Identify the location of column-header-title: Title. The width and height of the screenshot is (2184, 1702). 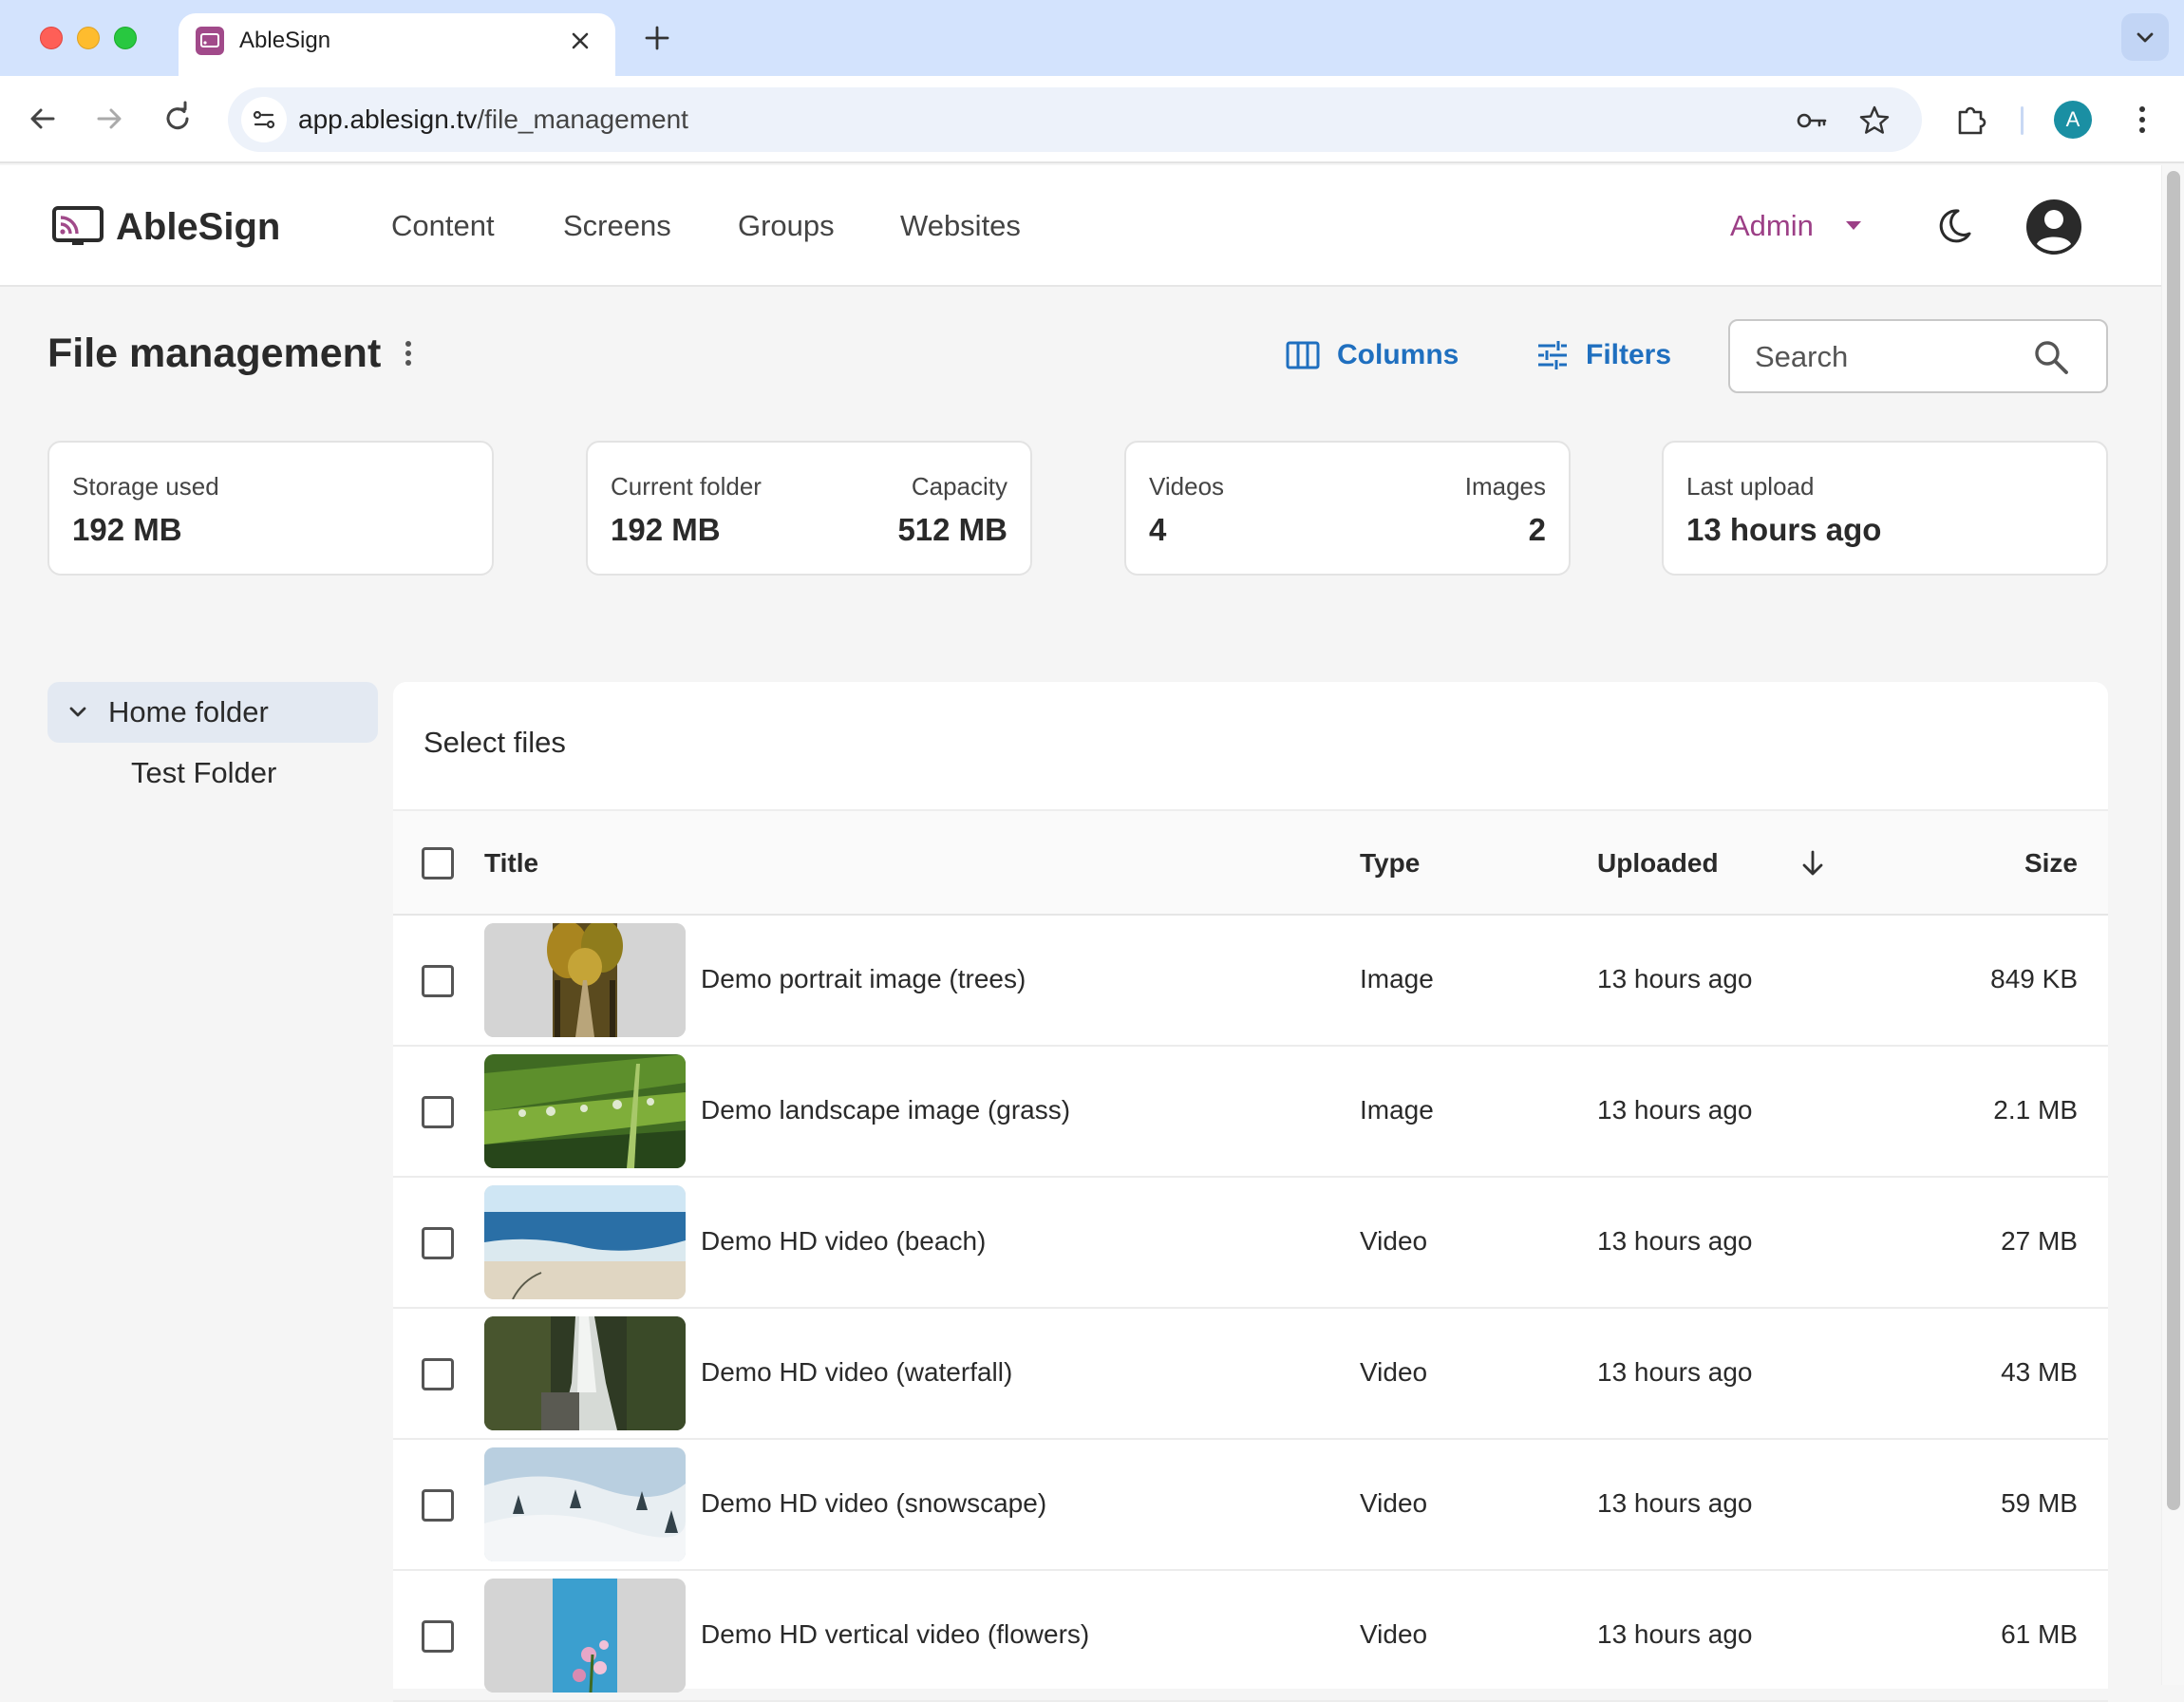
(511, 863).